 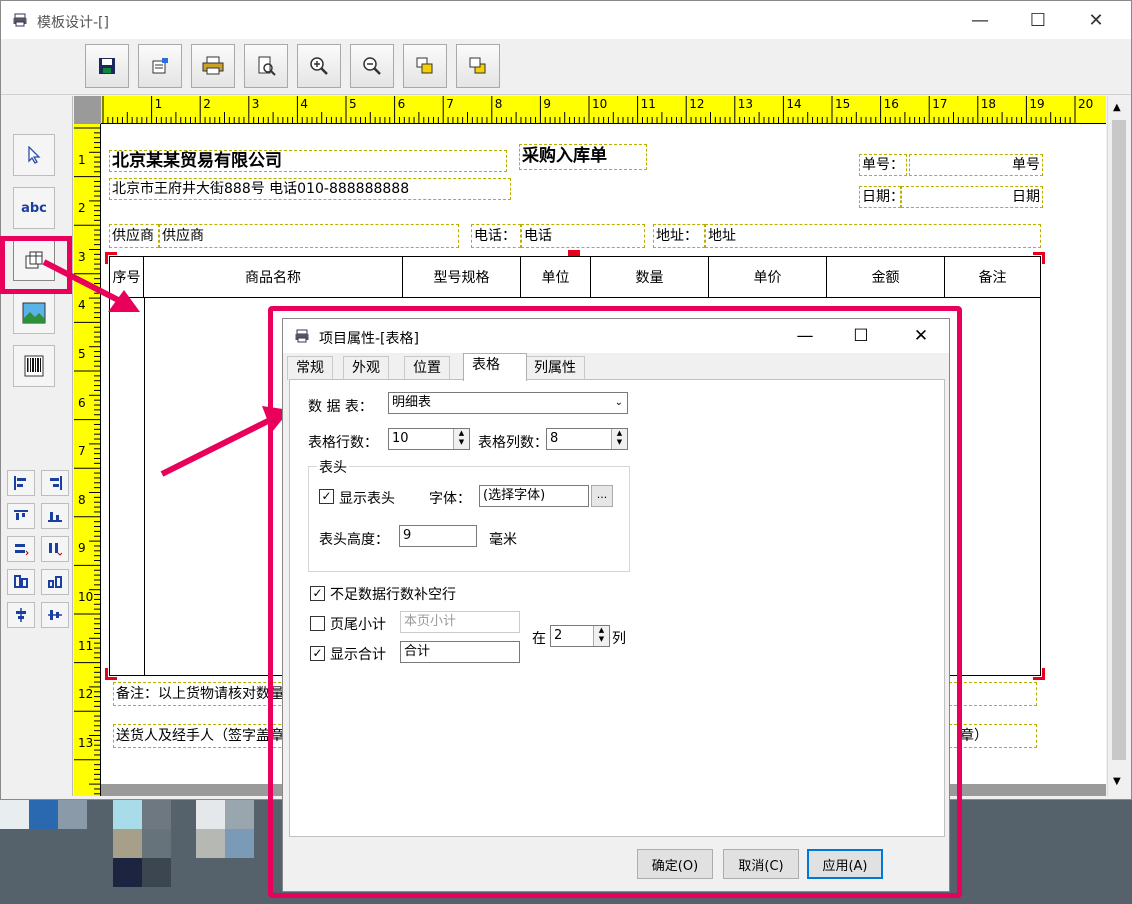 What do you see at coordinates (460, 652) in the screenshot?
I see `total-label-input: 合计` at bounding box center [460, 652].